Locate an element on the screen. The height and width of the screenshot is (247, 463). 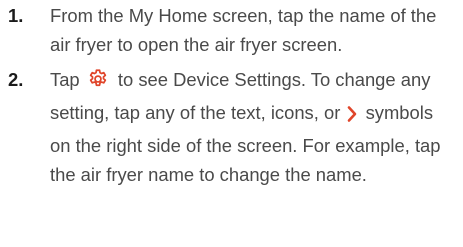
step-number: 2. is located at coordinates (16, 79).